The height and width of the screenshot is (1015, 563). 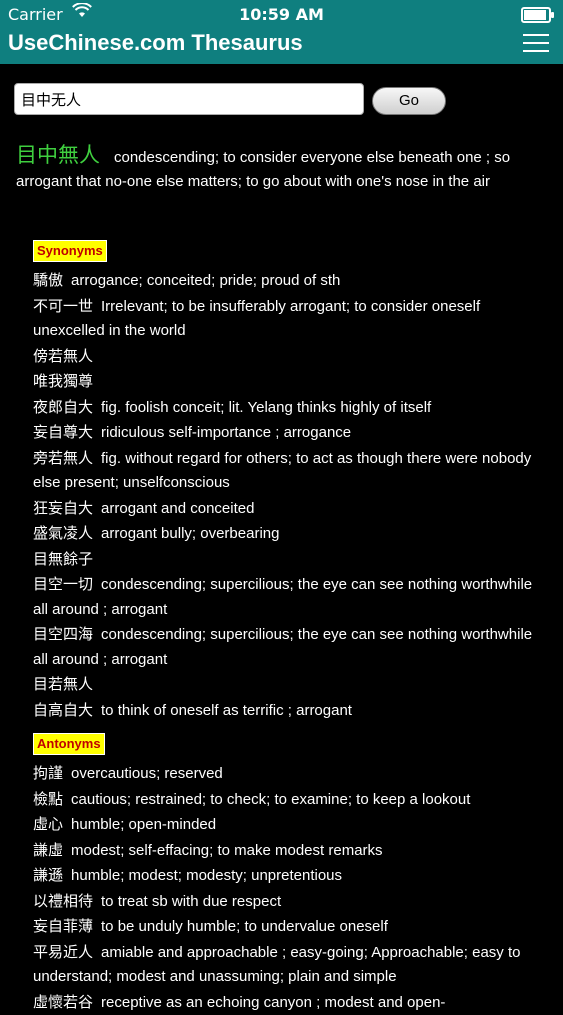 What do you see at coordinates (288, 534) in the screenshot?
I see `list-item: 盛氣凌人 arrogant bully; overbearing` at bounding box center [288, 534].